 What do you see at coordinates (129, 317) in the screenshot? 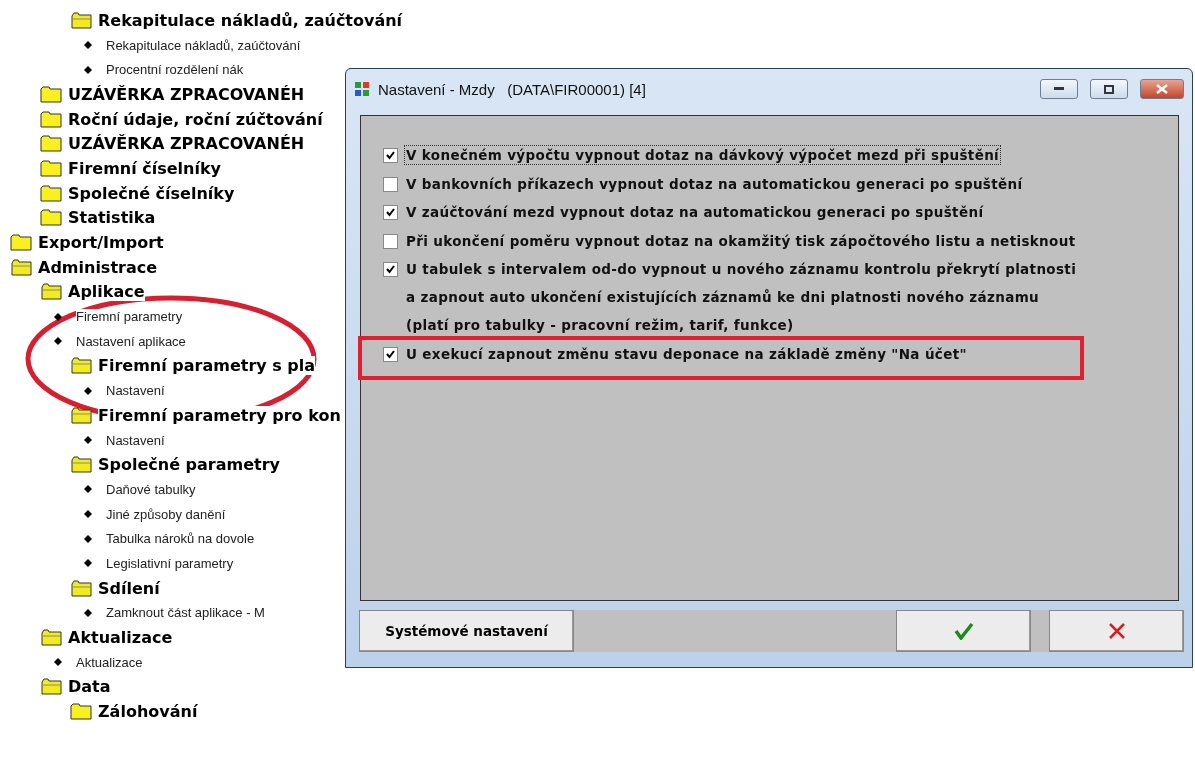
I see `tree-item: Firemní parametry` at bounding box center [129, 317].